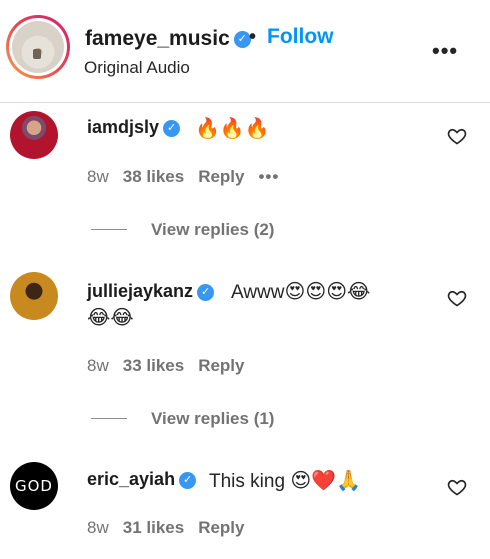 The width and height of the screenshot is (490, 559). What do you see at coordinates (268, 176) in the screenshot?
I see `comment-more-icon: •••` at bounding box center [268, 176].